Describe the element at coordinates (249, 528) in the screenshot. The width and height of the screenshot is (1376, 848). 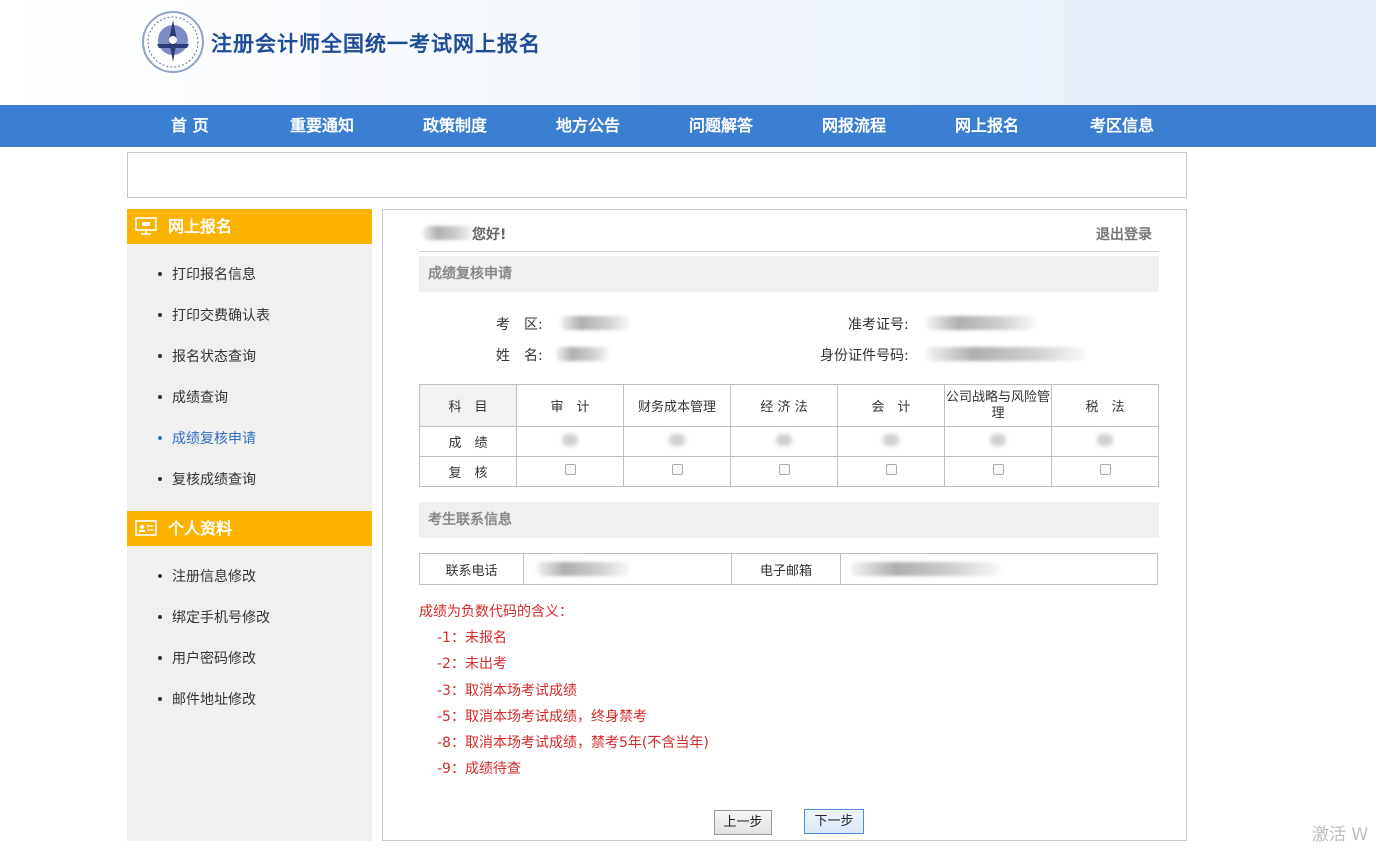
I see `sidebar-head-profile: 个人资料` at that location.